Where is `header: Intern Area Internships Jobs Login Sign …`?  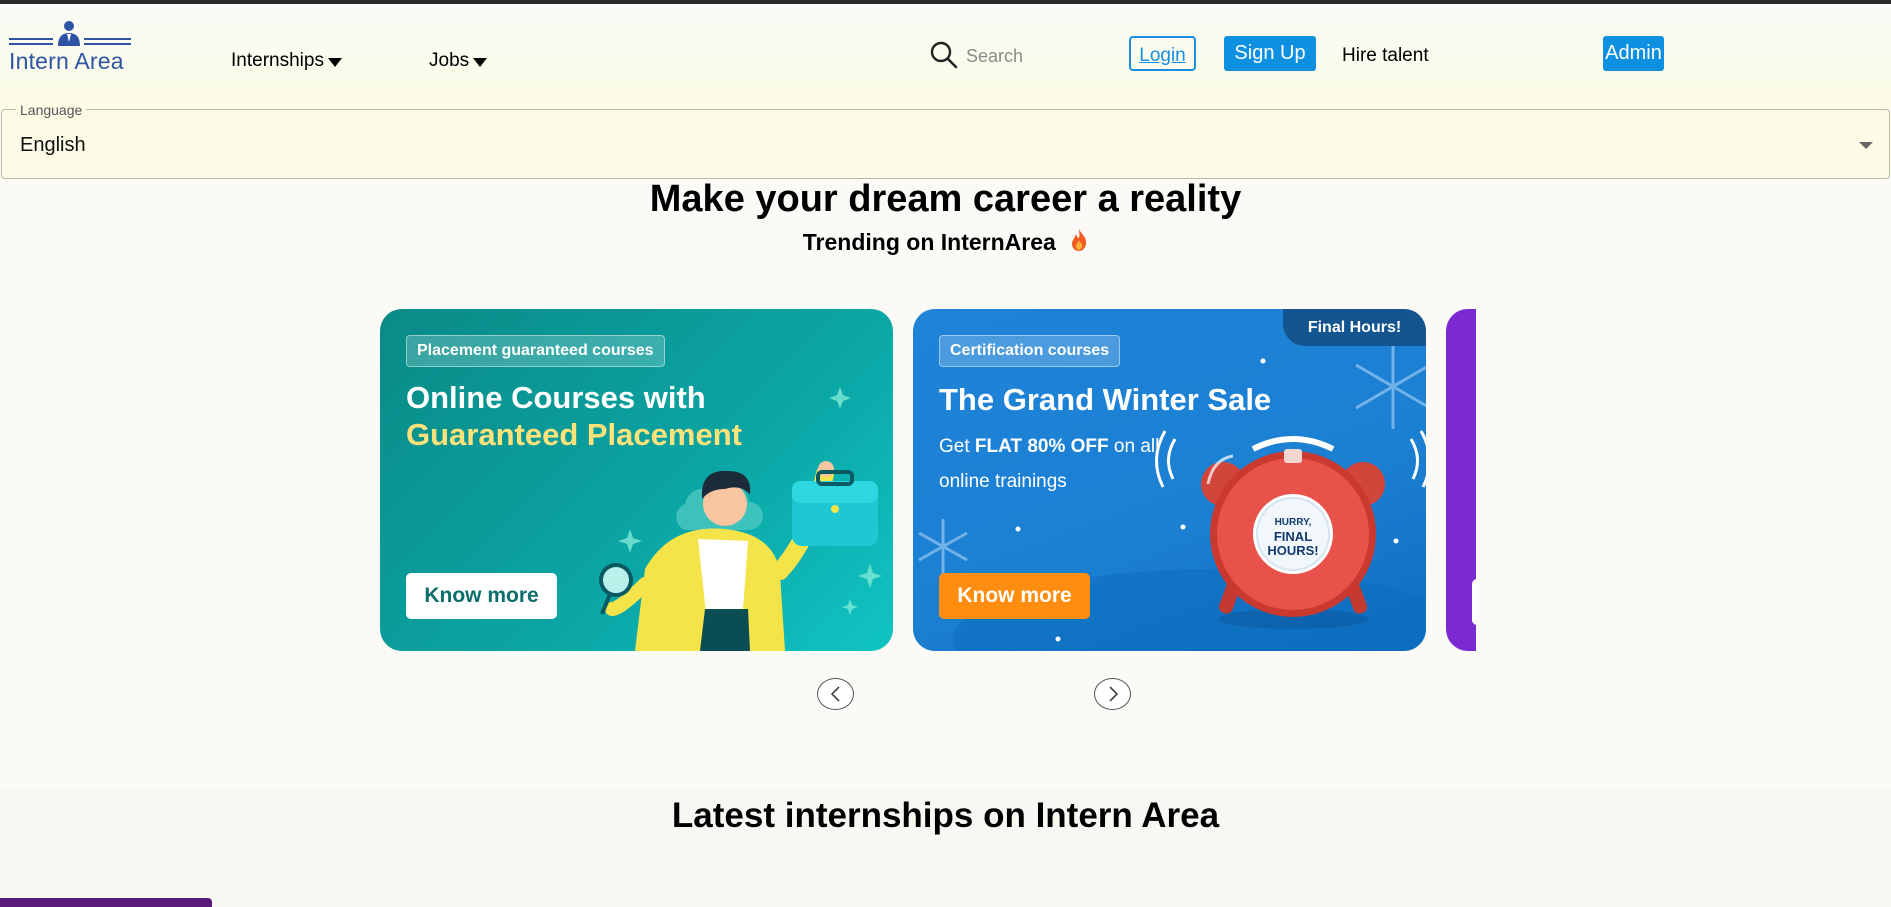 header: Intern Area Internships Jobs Login Sign … is located at coordinates (945, 56).